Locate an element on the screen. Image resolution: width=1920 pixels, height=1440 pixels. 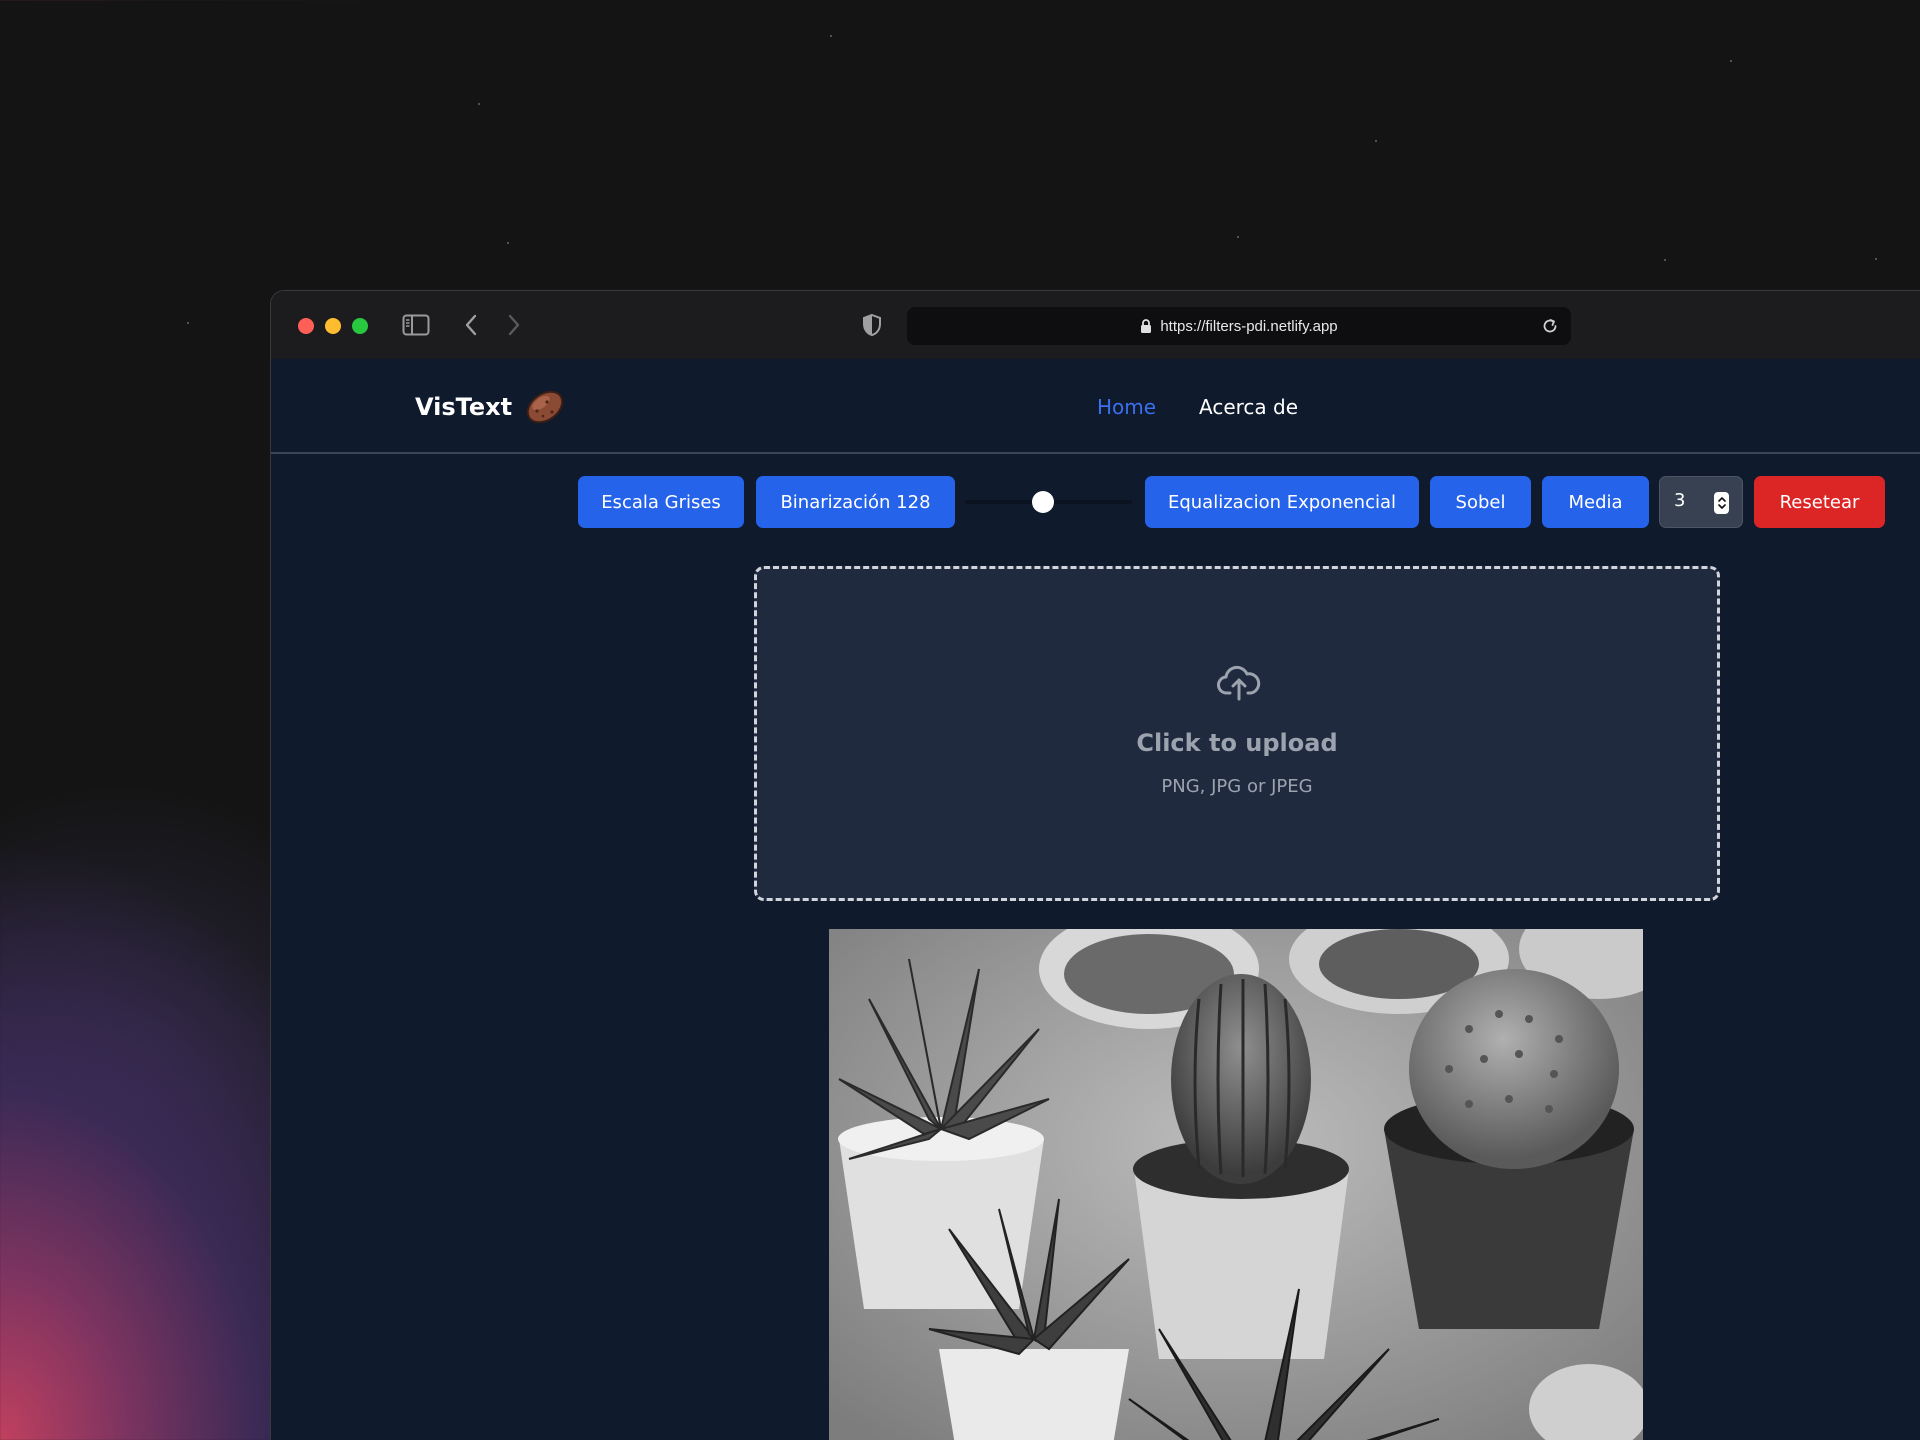
url-text: https://filters-pdi.netlify.app is located at coordinates (1249, 326).